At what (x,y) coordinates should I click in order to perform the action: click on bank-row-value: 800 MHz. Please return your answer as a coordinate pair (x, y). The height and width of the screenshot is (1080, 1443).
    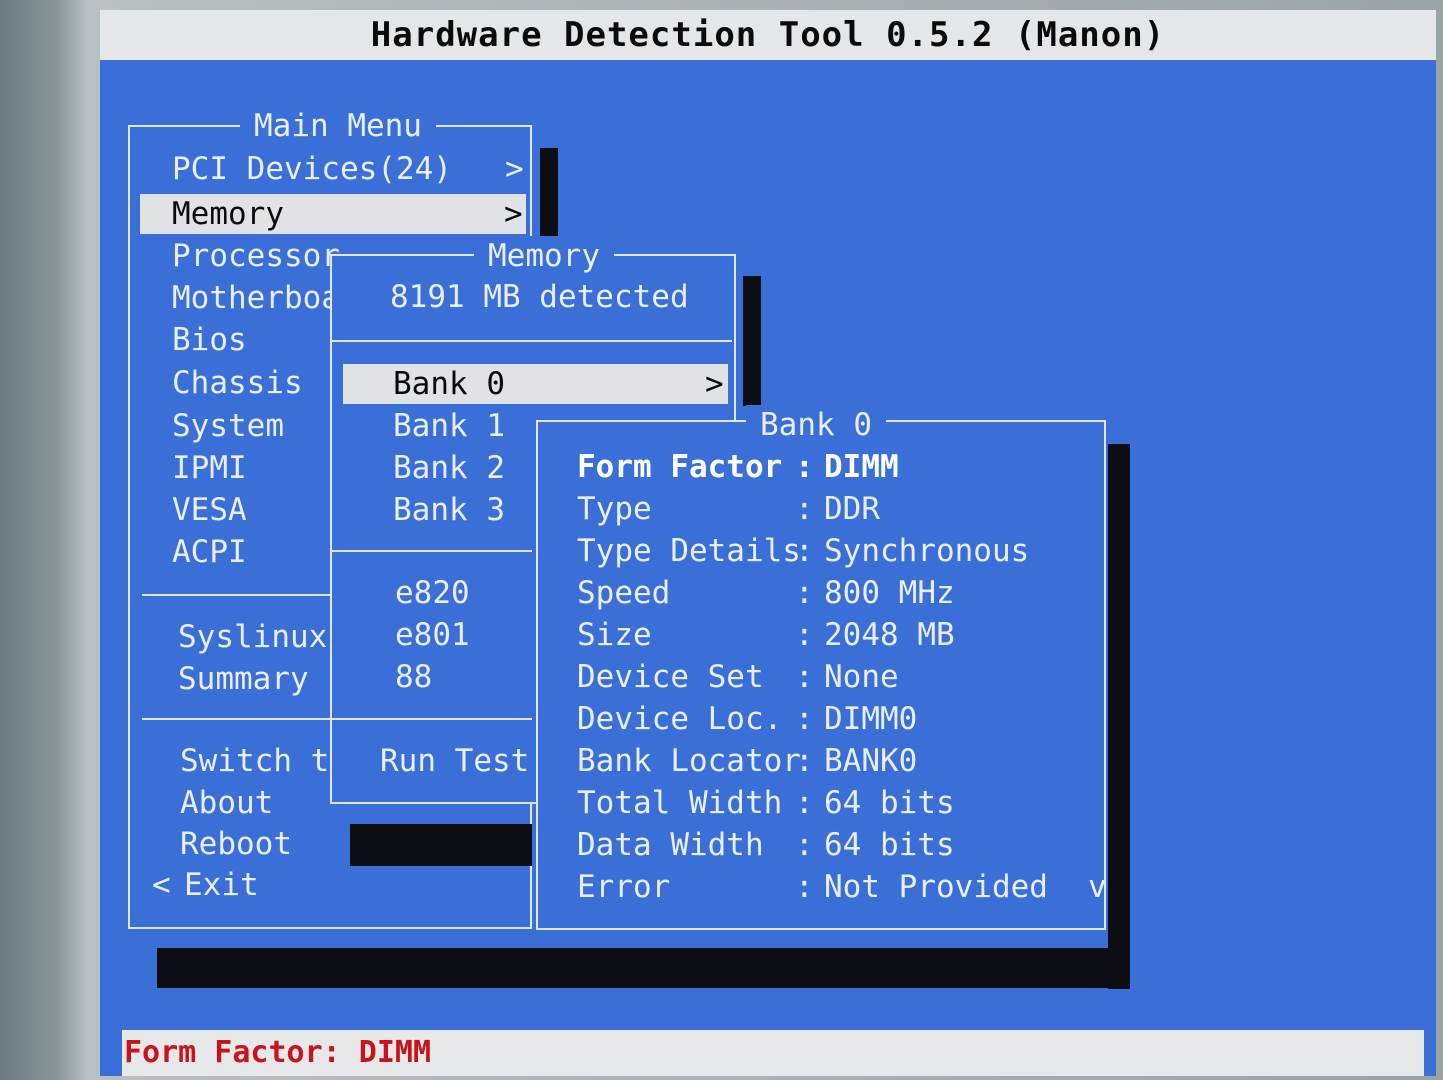
    Looking at the image, I should click on (889, 593).